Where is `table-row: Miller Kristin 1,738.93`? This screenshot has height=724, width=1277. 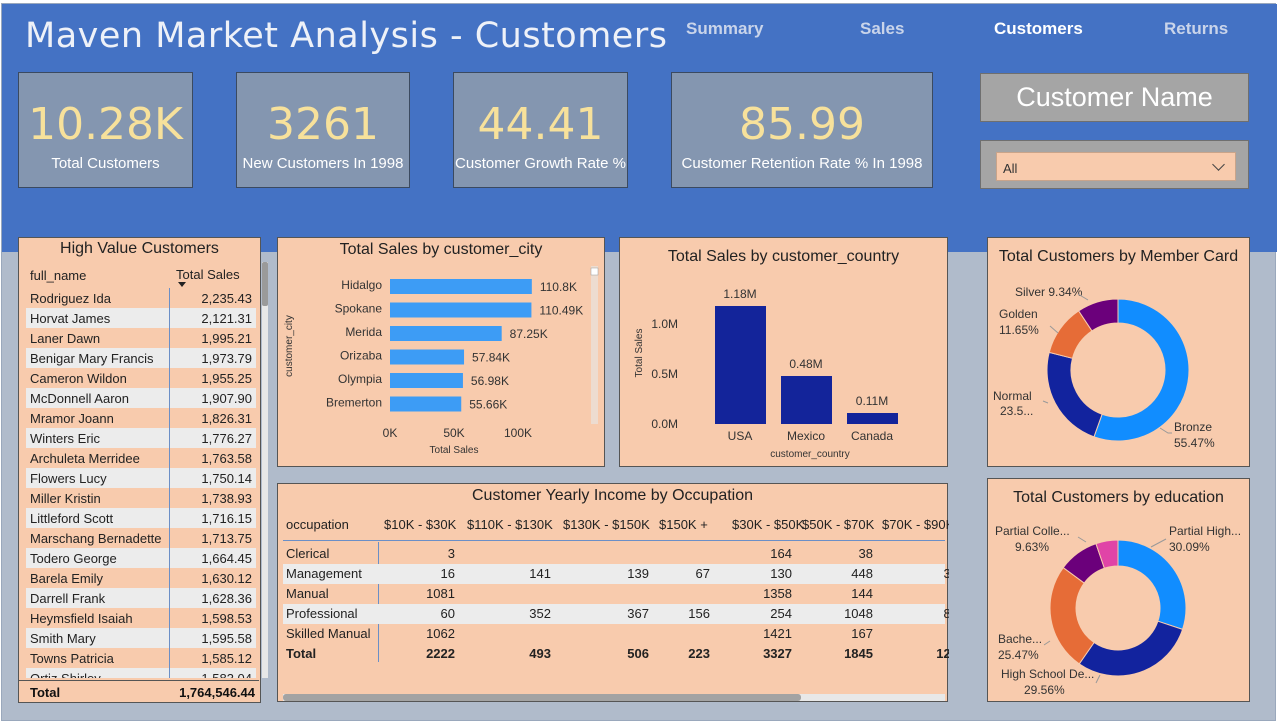 table-row: Miller Kristin 1,738.93 is located at coordinates (141, 498).